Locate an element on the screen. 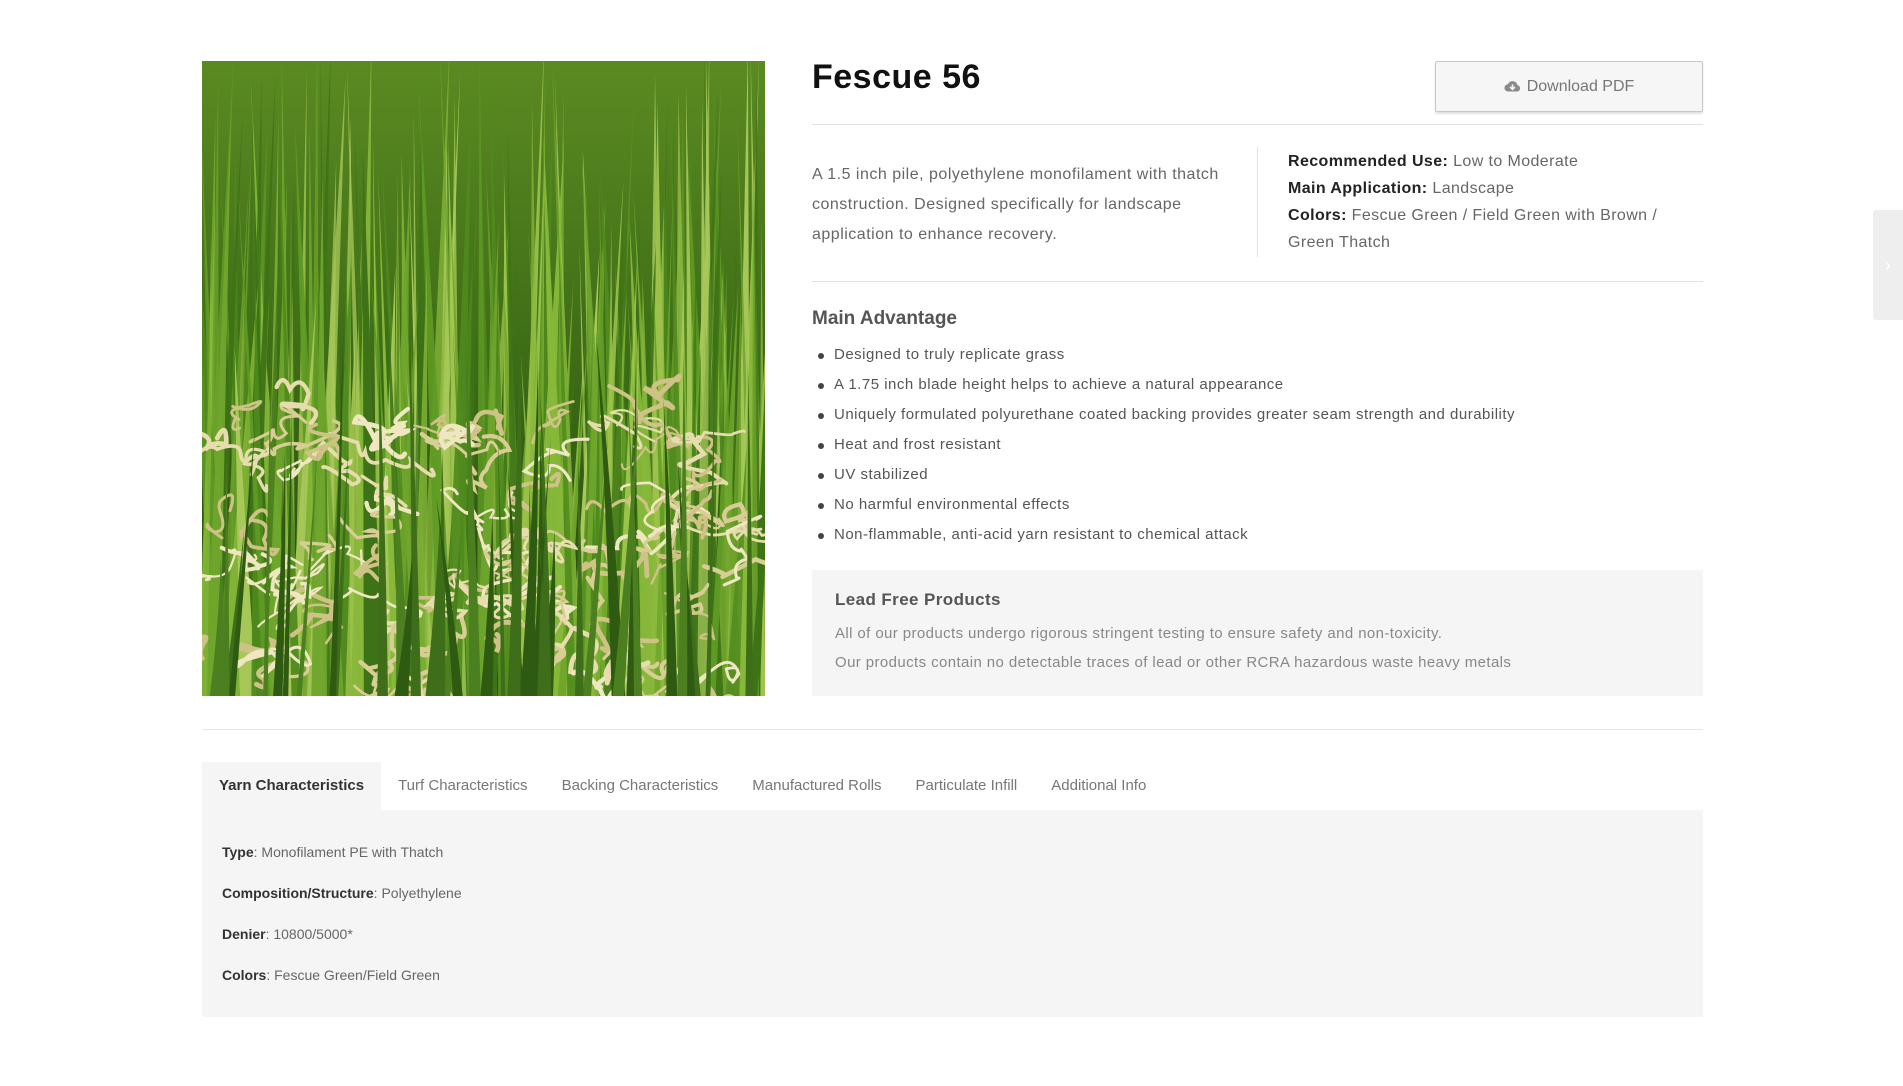  page-title: Fescue 56 is located at coordinates (896, 77).